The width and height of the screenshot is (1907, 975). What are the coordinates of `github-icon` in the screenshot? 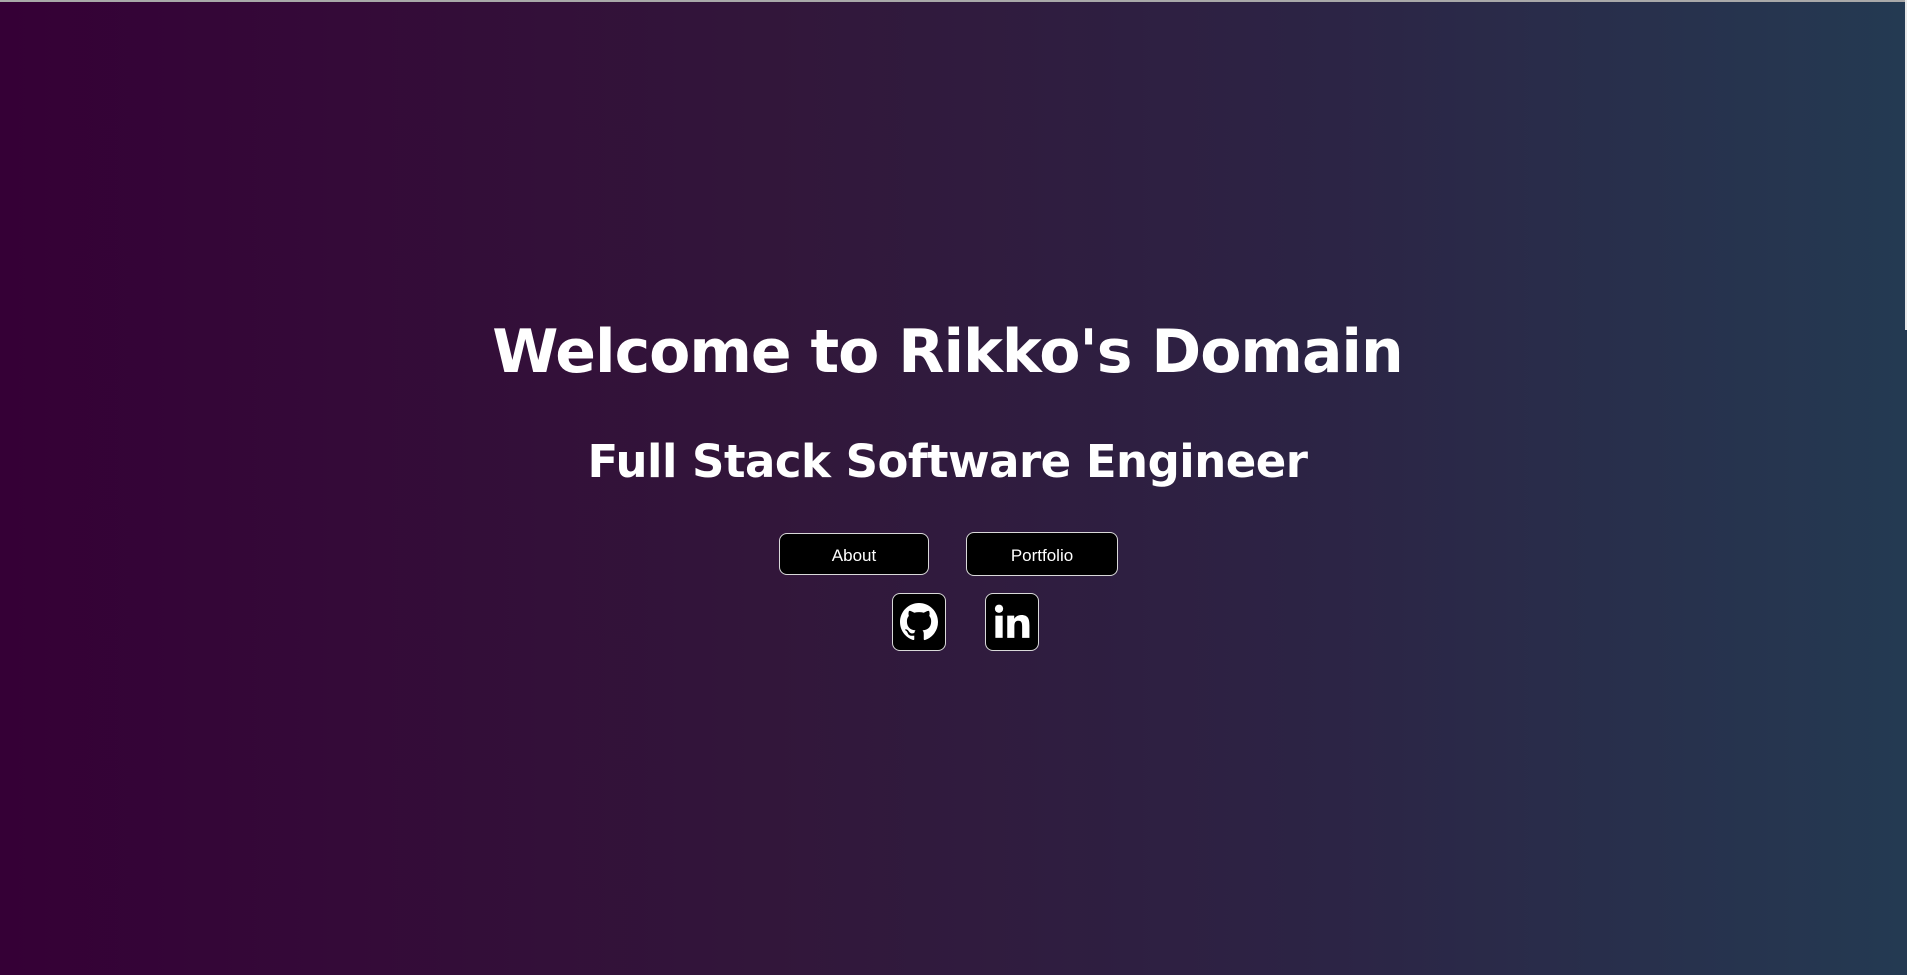 It's located at (919, 622).